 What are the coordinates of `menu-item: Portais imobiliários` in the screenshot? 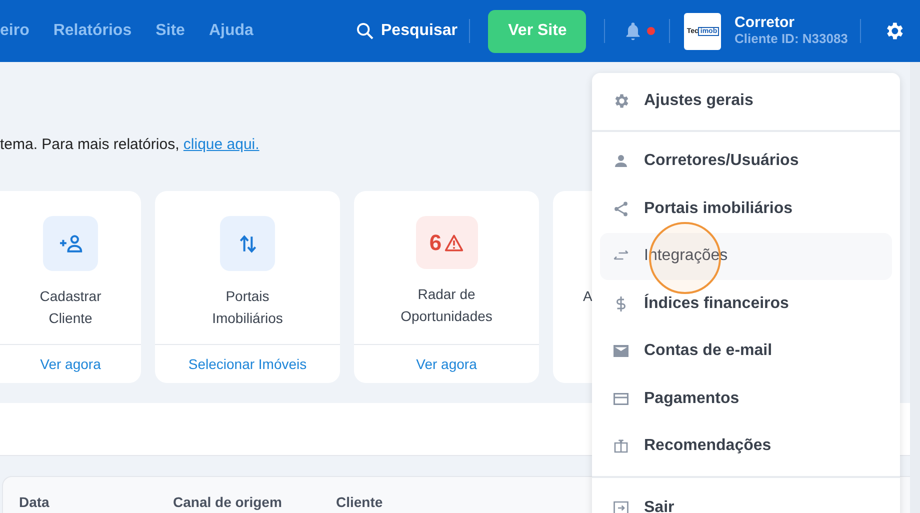 It's located at (746, 208).